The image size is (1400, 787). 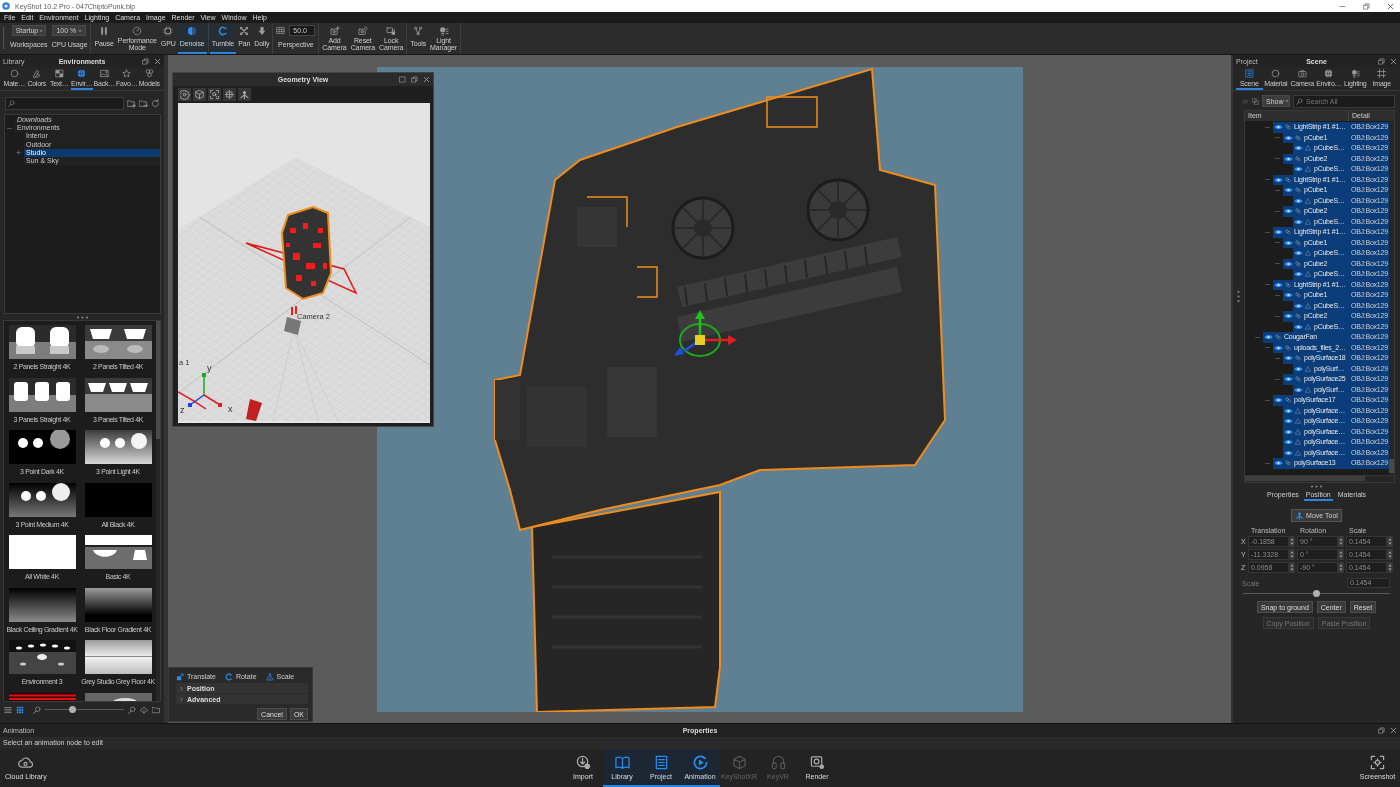 What do you see at coordinates (1238, 296) in the screenshot?
I see `dots-vertical-icon` at bounding box center [1238, 296].